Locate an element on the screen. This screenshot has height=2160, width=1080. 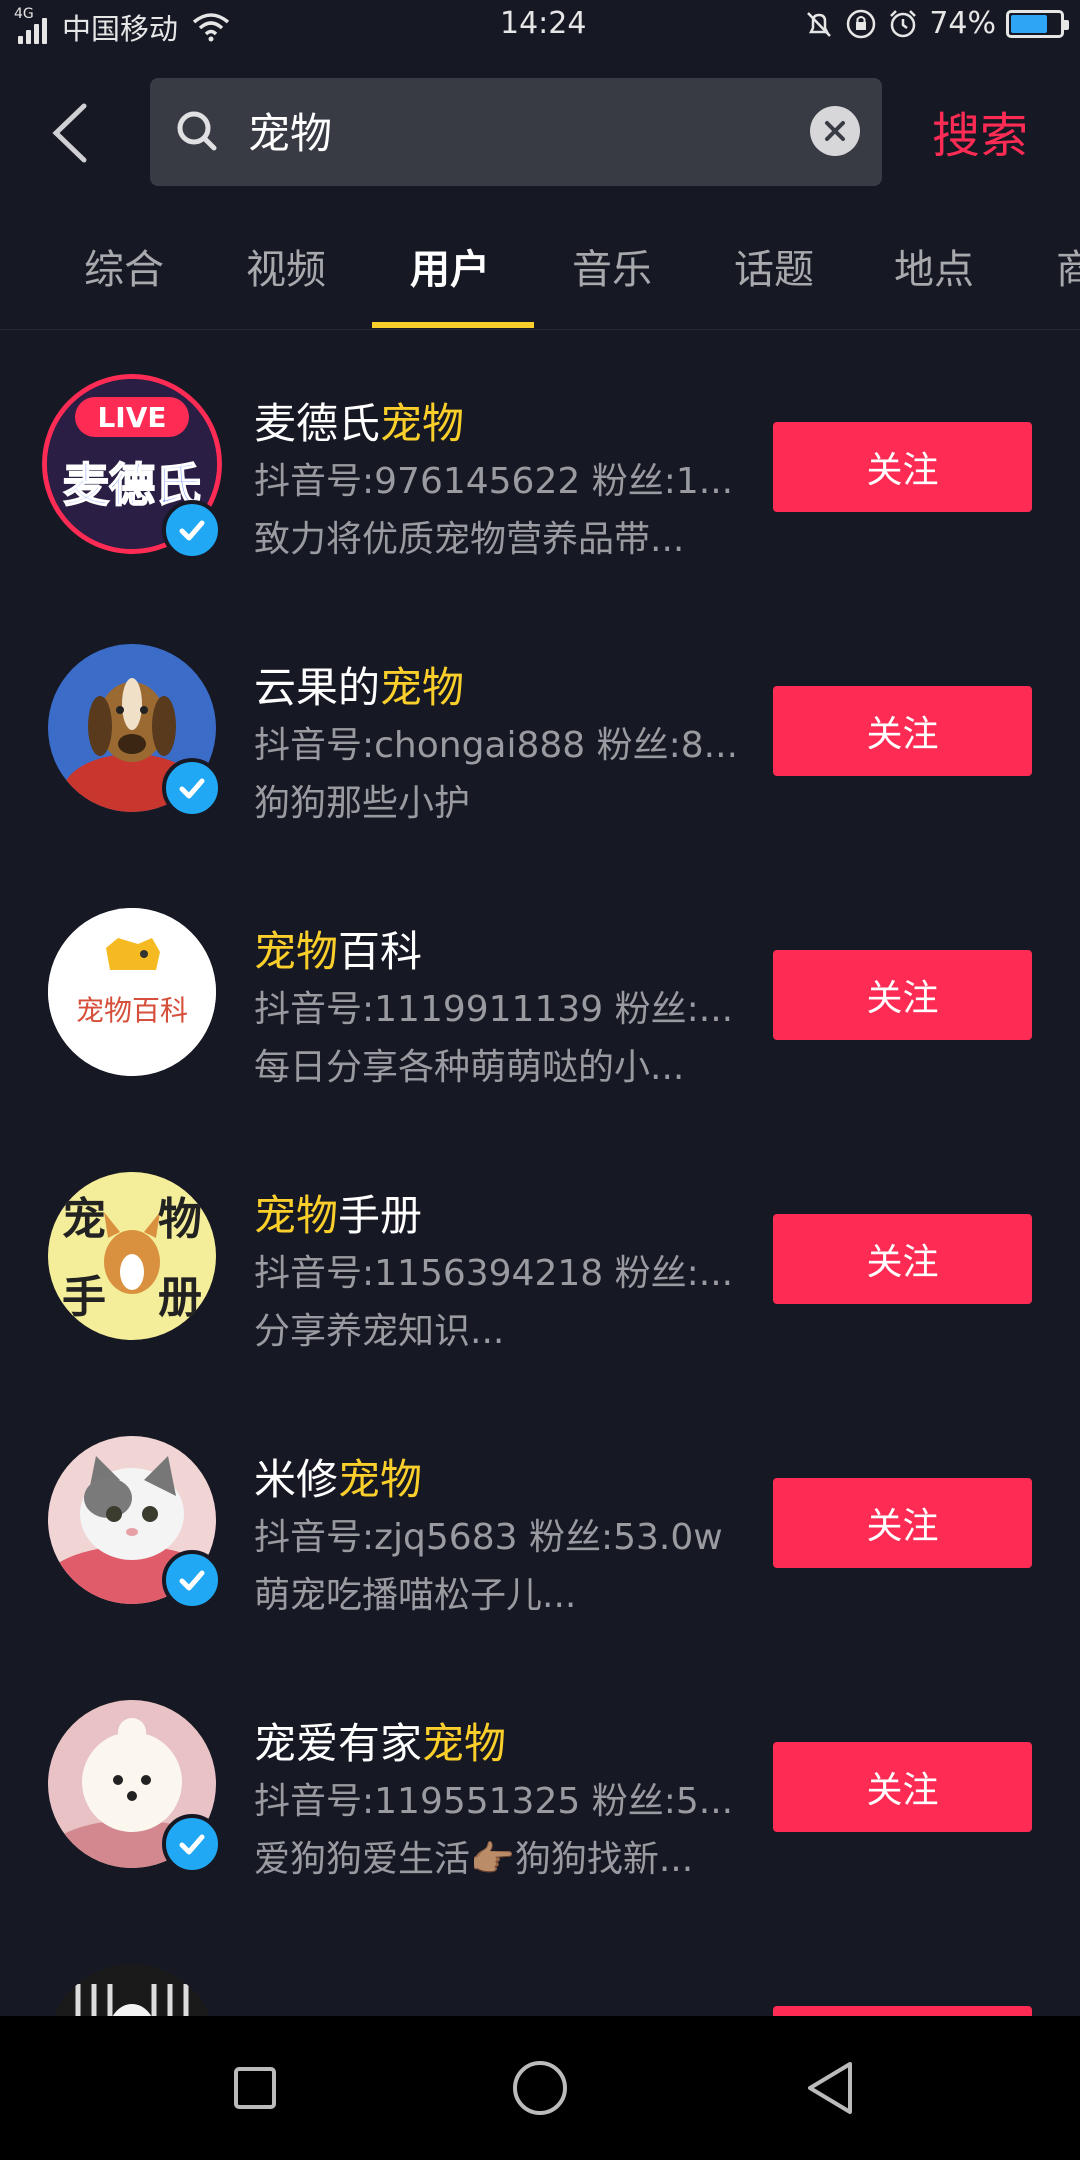
search-button: 搜索 is located at coordinates (980, 131).